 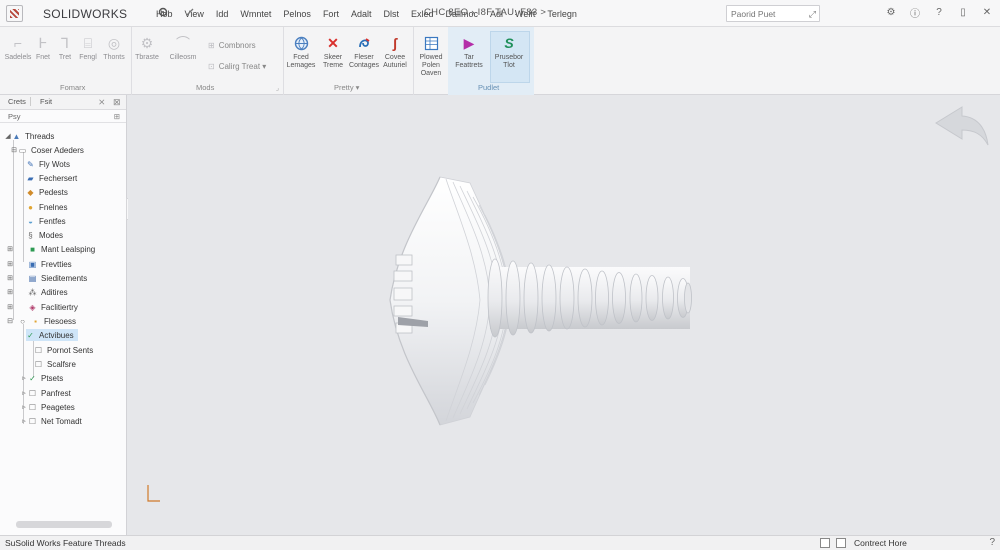 What do you see at coordinates (190, 12) in the screenshot?
I see `pencil-icon` at bounding box center [190, 12].